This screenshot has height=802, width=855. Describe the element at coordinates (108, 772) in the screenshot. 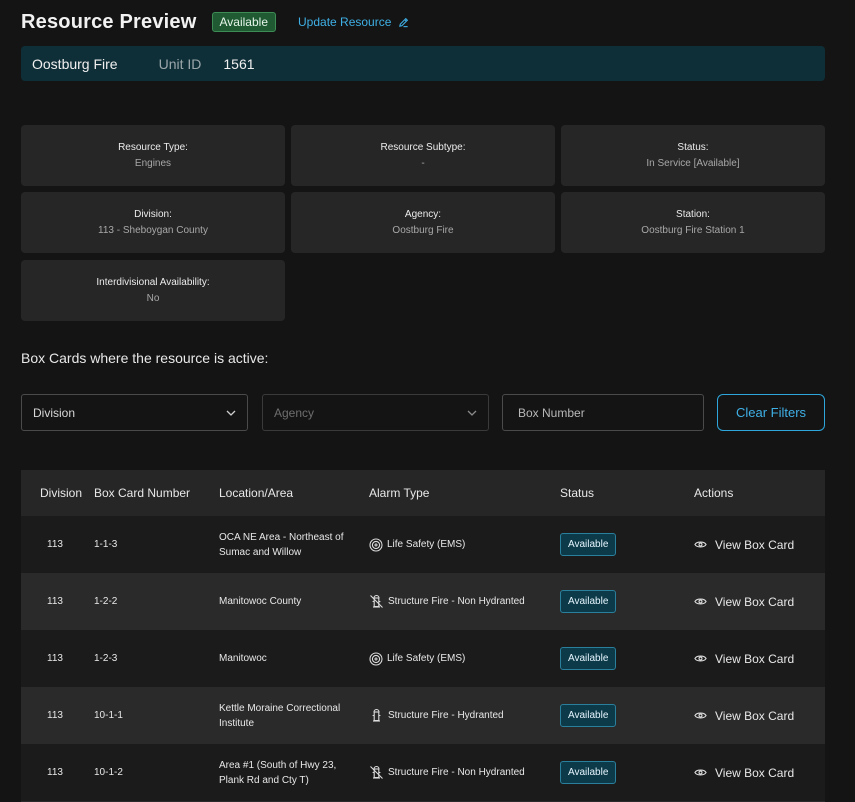

I see `cell-box-card-number: 10-1-2` at that location.